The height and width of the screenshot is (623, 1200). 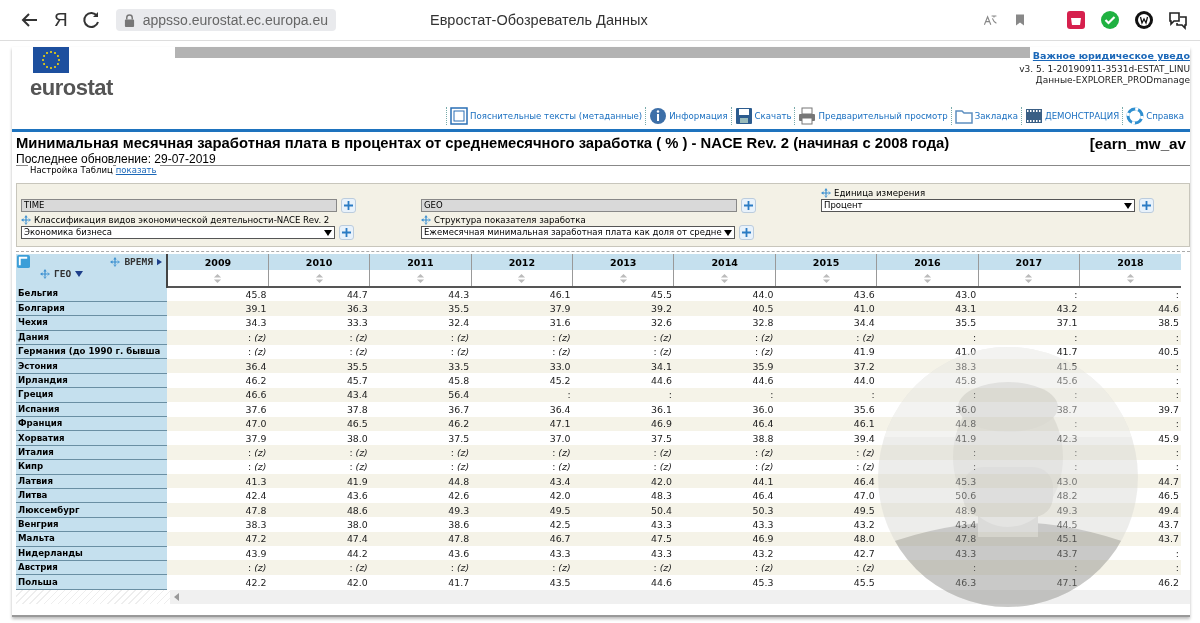 What do you see at coordinates (91, 20) in the screenshot?
I see `reload-icon` at bounding box center [91, 20].